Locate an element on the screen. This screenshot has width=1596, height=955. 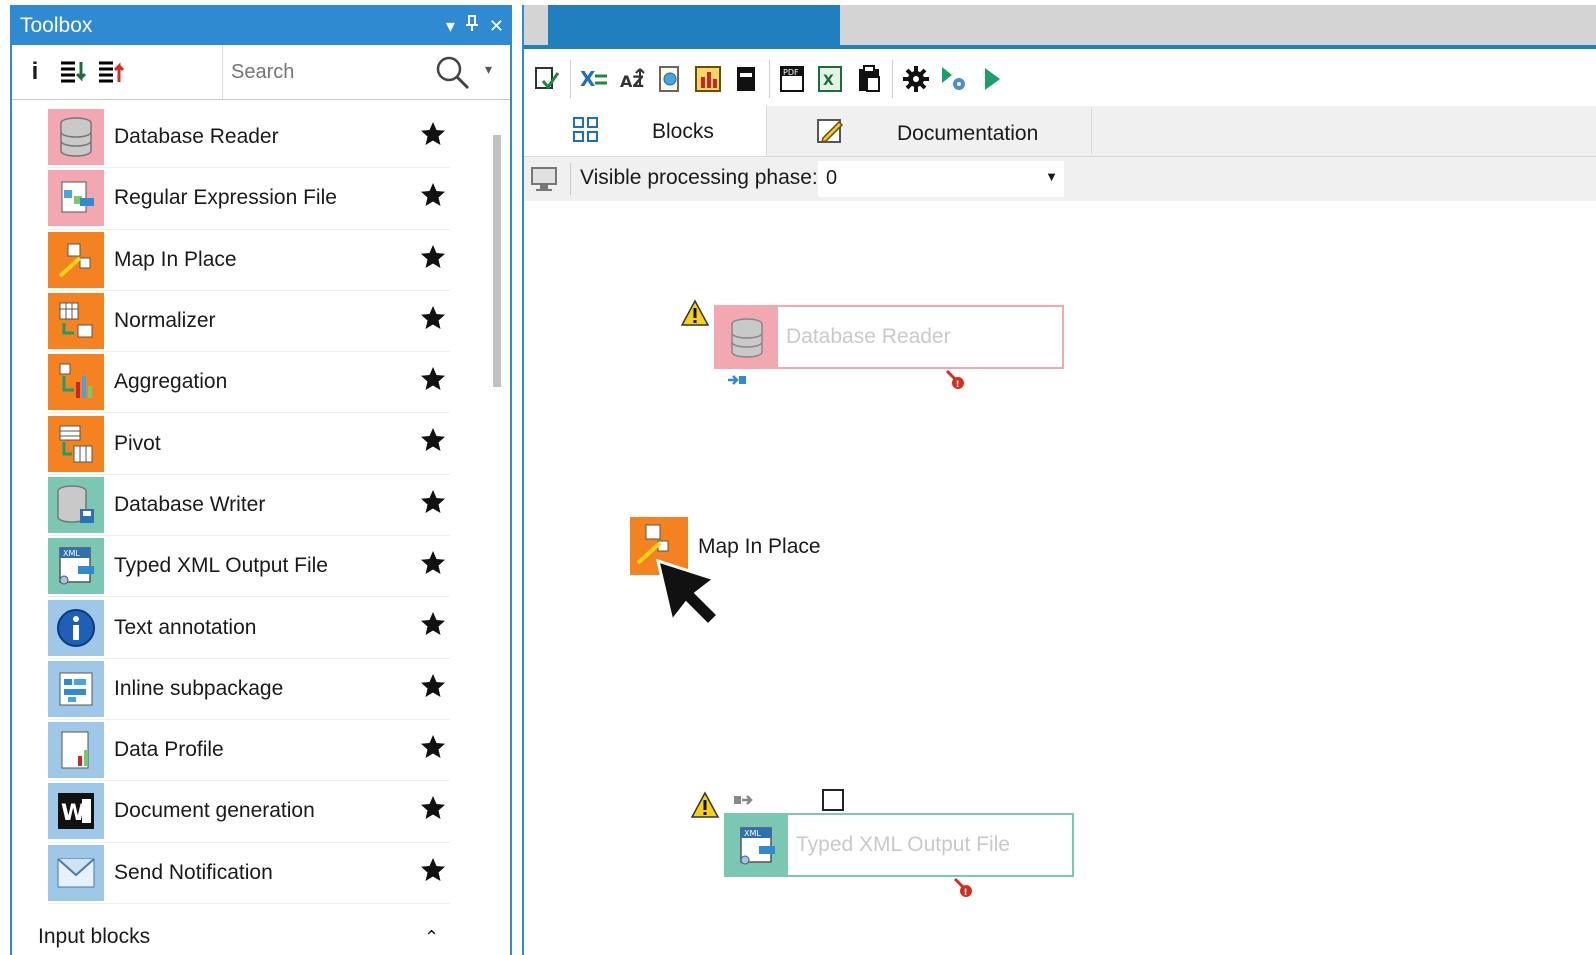
normalizer-icon is located at coordinates (76, 321).